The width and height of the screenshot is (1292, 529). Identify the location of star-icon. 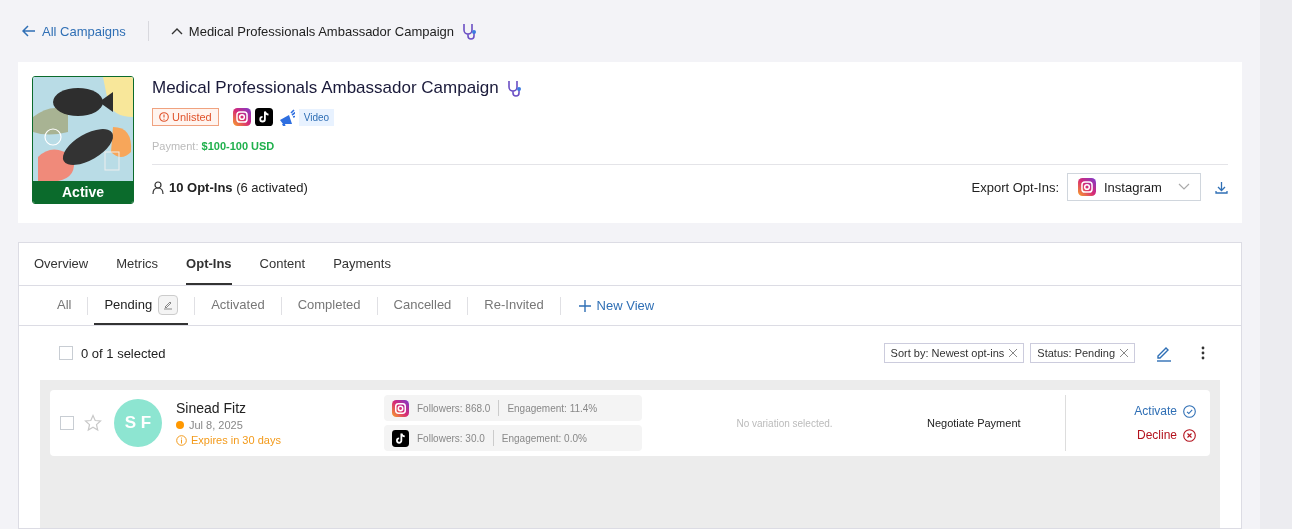
(93, 423).